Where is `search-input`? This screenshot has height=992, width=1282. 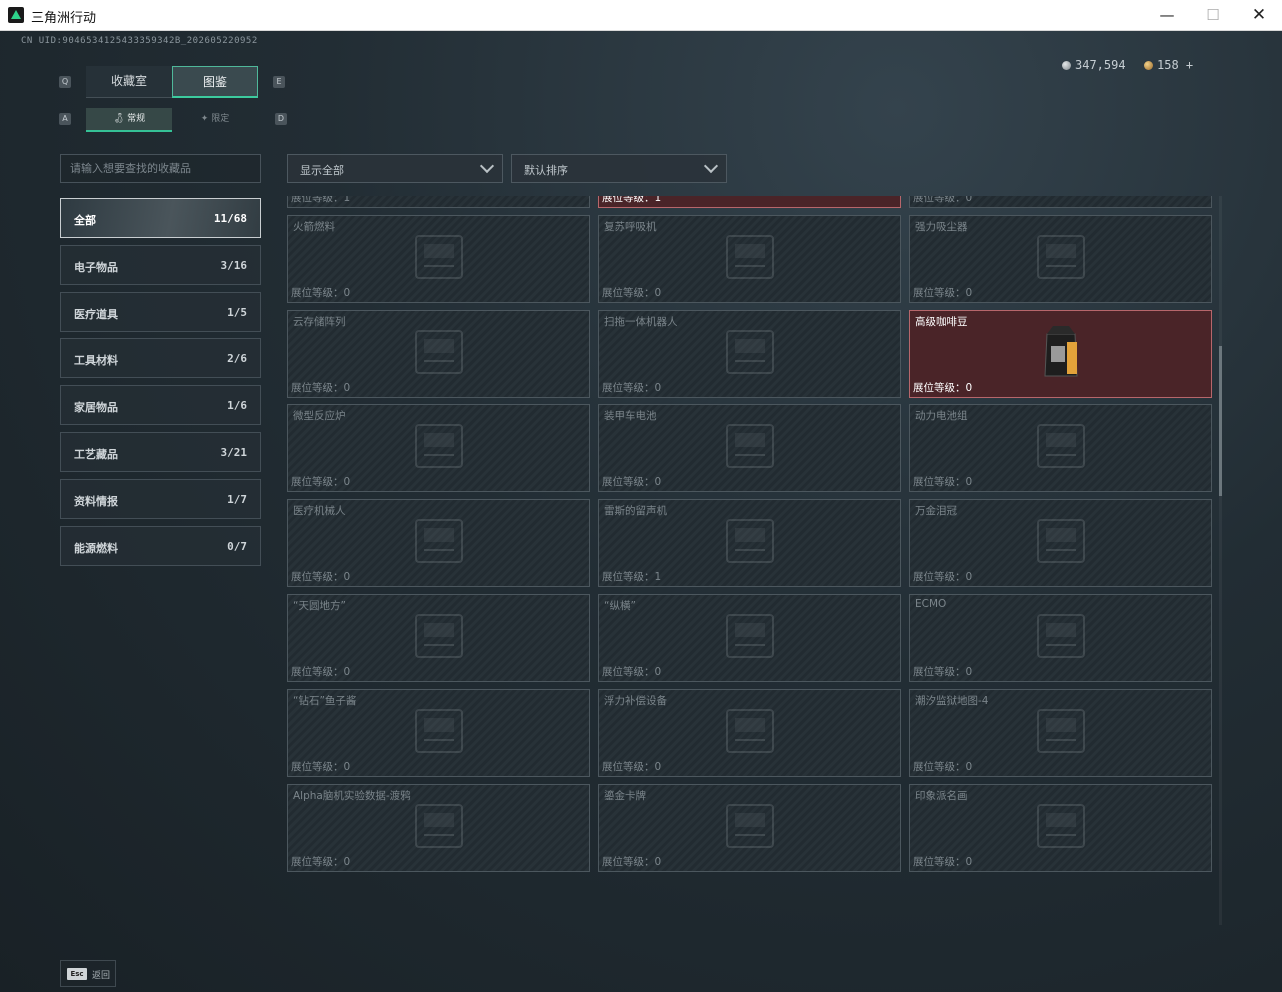
search-input is located at coordinates (160, 168).